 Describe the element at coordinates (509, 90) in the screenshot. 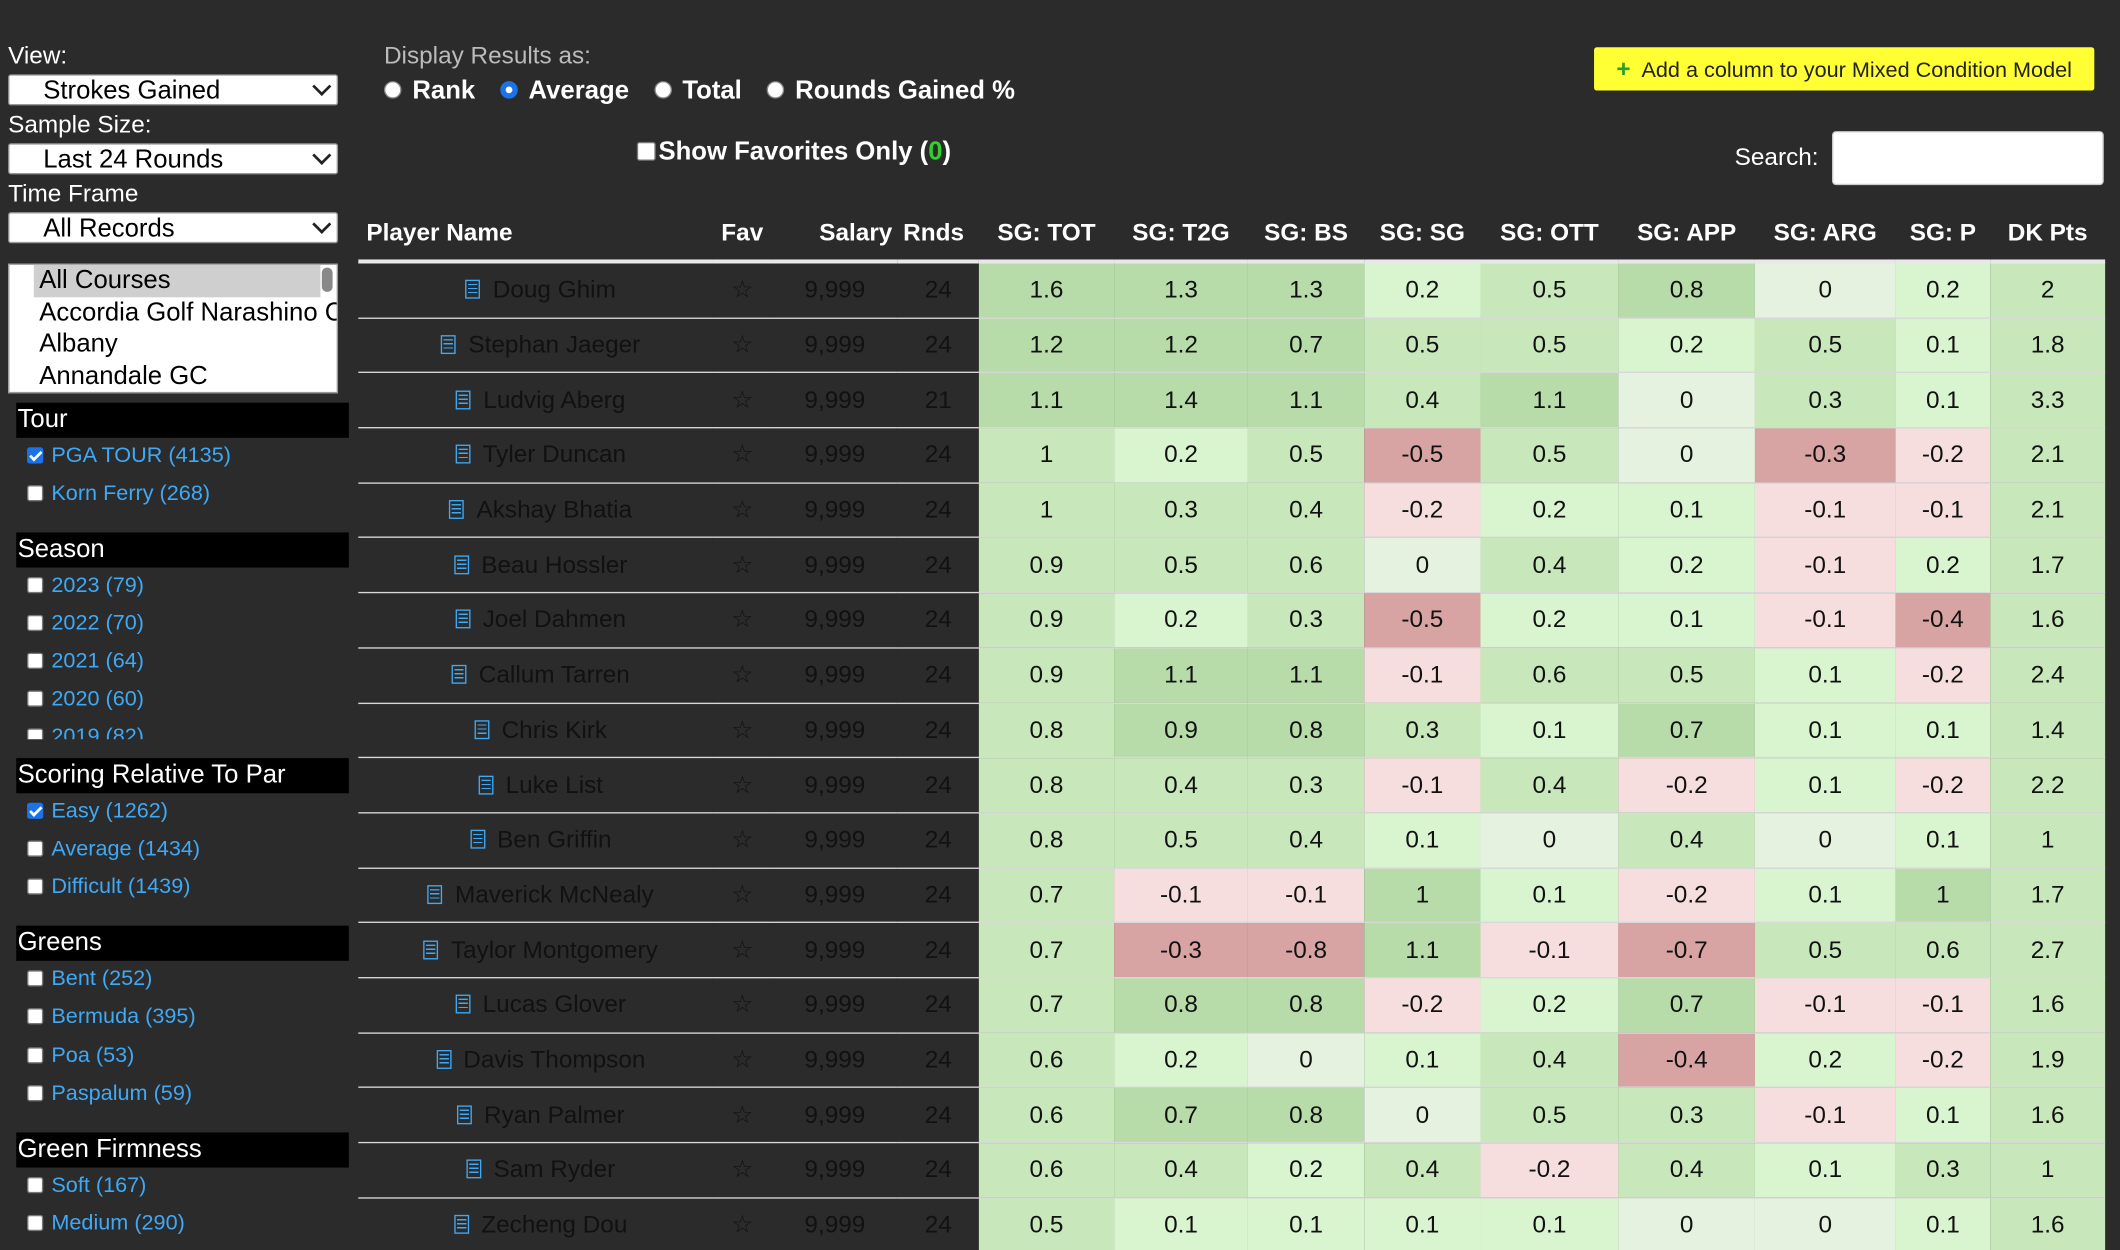

I see `radio-average` at that location.